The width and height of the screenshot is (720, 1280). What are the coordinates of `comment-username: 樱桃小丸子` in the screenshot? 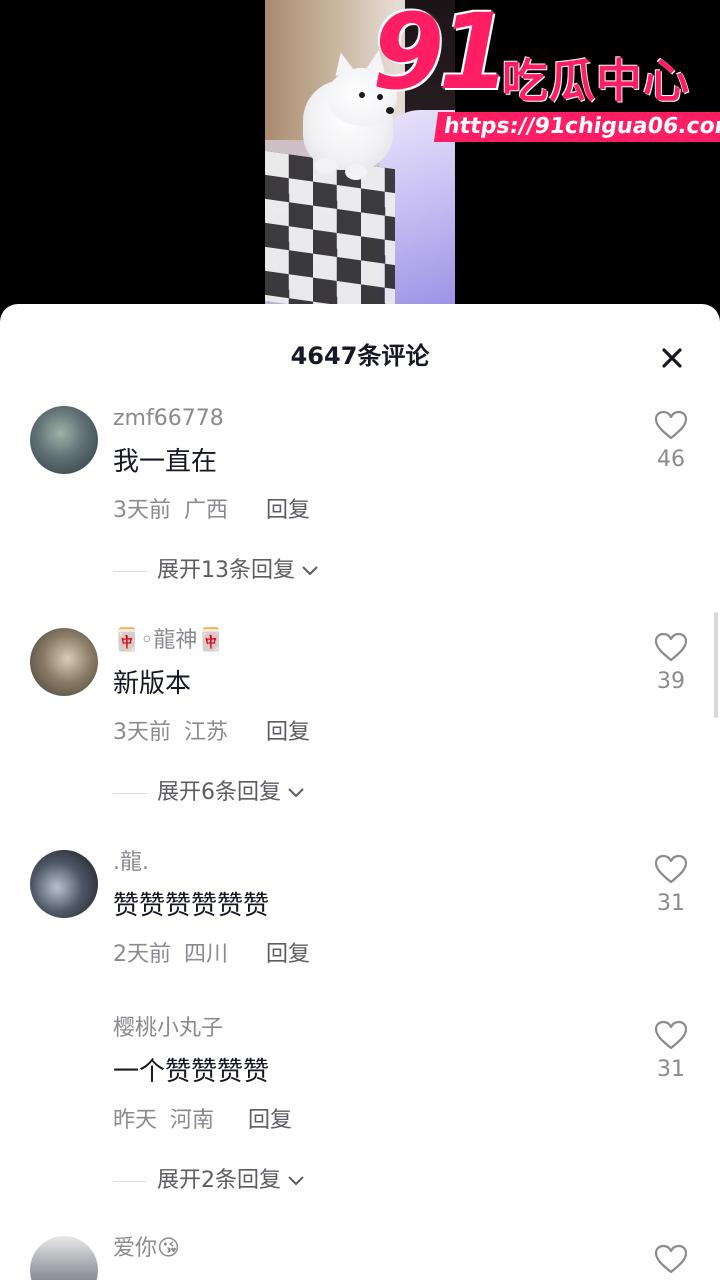 It's located at (168, 1029).